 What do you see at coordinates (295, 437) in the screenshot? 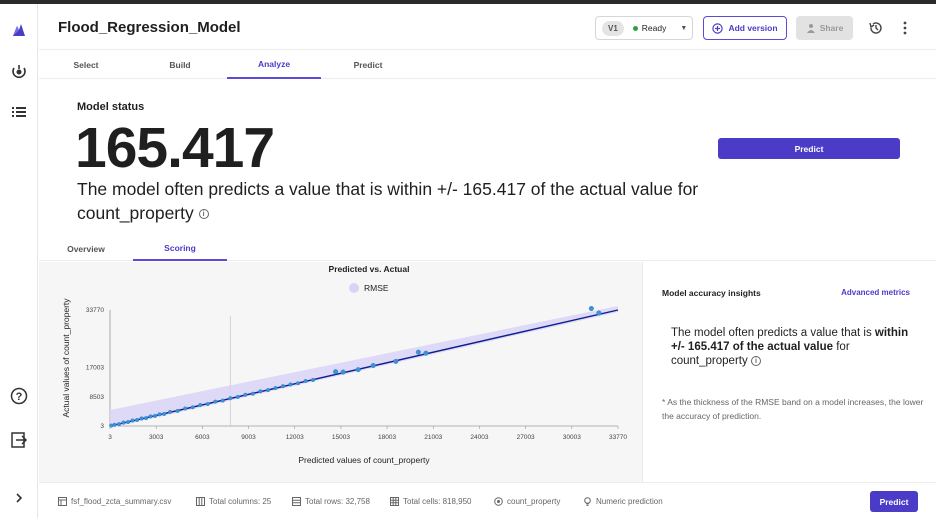
I see `x-tick-label: 12003` at bounding box center [295, 437].